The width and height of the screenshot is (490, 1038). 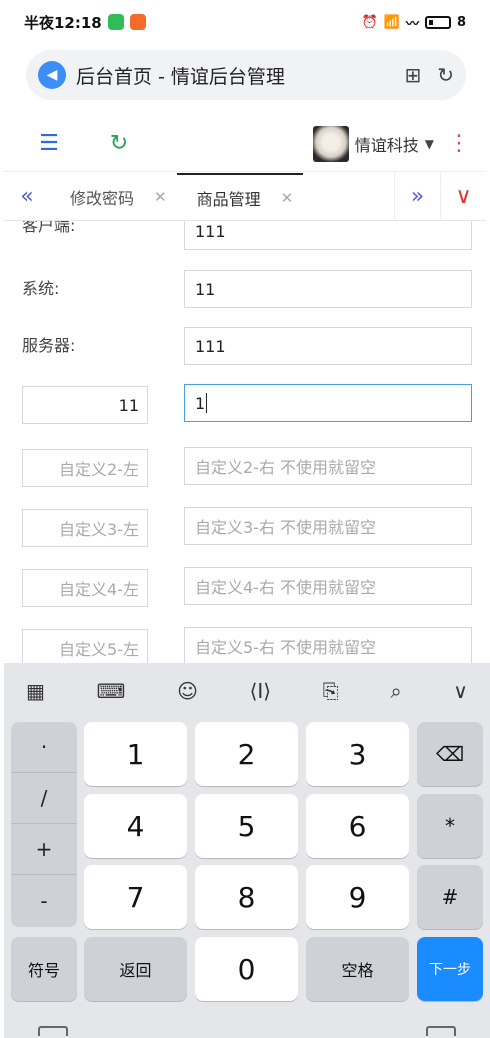 What do you see at coordinates (119, 143) in the screenshot?
I see `refresh-icon: ↻` at bounding box center [119, 143].